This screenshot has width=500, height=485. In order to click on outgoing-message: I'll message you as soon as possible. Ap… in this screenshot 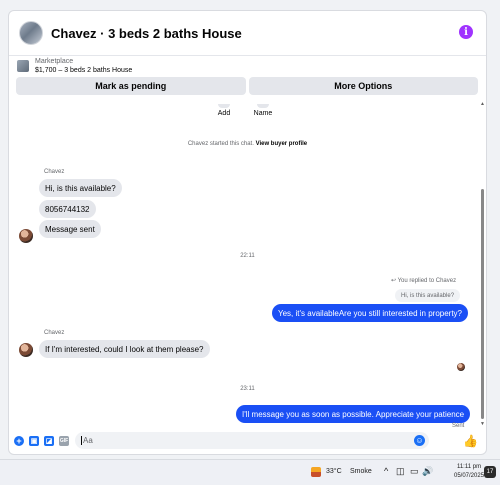, I will do `click(353, 414)`.